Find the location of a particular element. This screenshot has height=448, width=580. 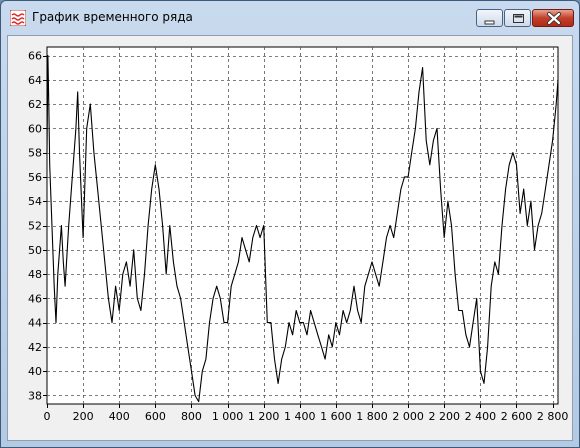

x-tick-label: 1 600 is located at coordinates (336, 416).